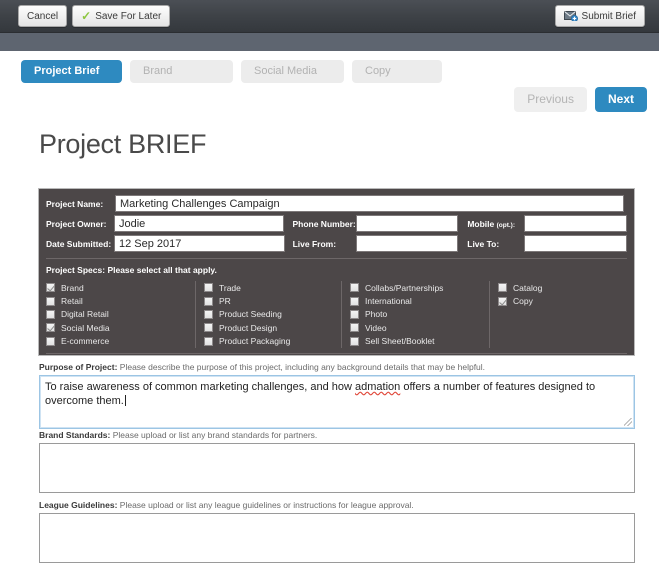  What do you see at coordinates (50, 301) in the screenshot?
I see `checkbox-retail-icon` at bounding box center [50, 301].